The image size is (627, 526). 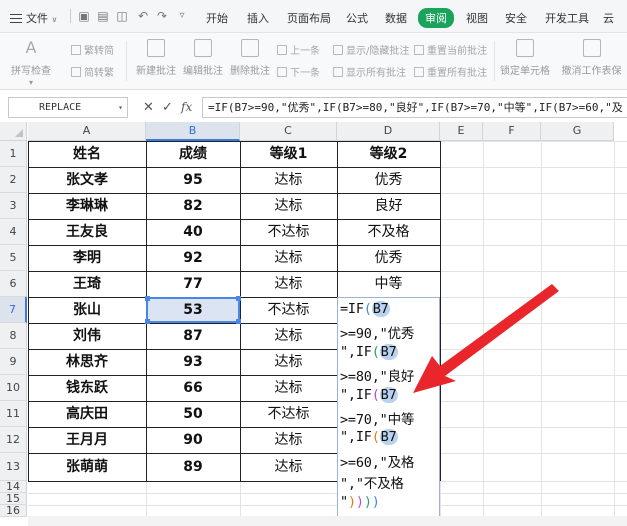 What do you see at coordinates (327, 521) in the screenshot?
I see `horizontal-scrollbar` at bounding box center [327, 521].